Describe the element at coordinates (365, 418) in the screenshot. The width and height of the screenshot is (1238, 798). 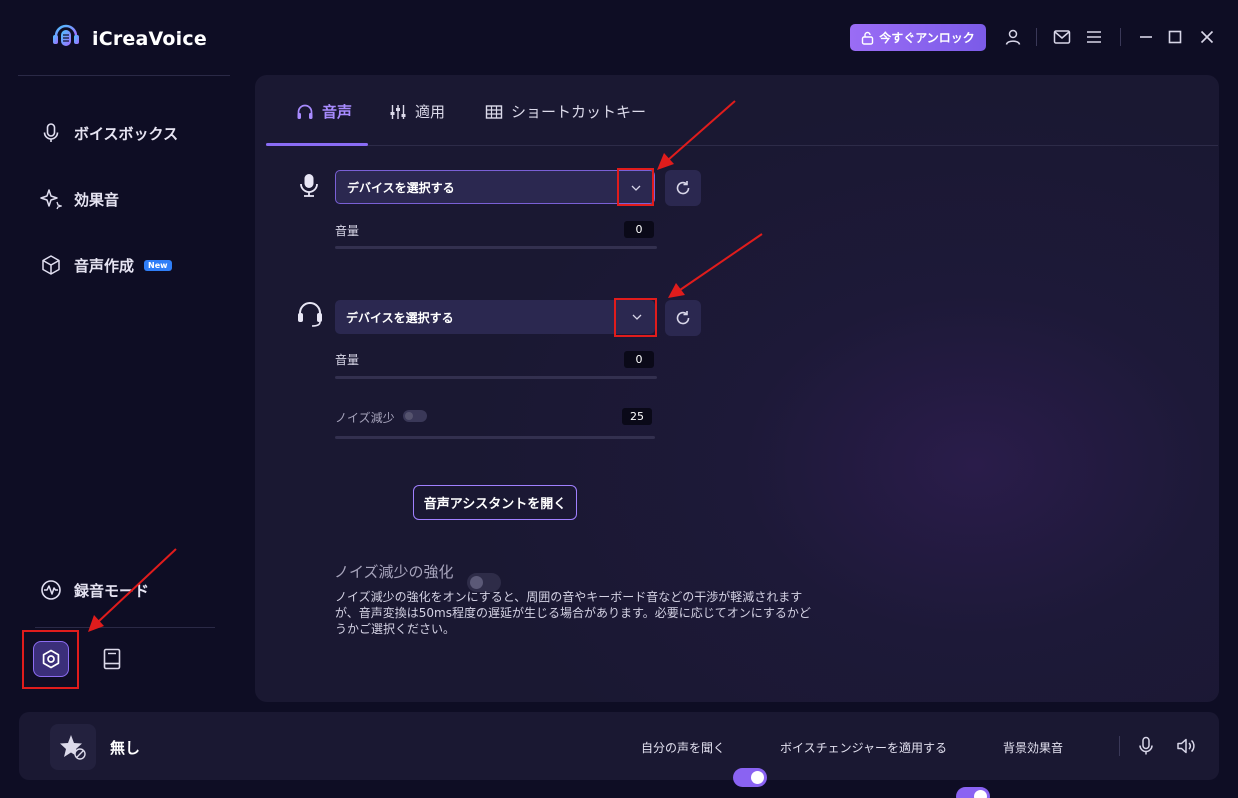
I see `noise-reduction-label: ノイズ減少` at that location.